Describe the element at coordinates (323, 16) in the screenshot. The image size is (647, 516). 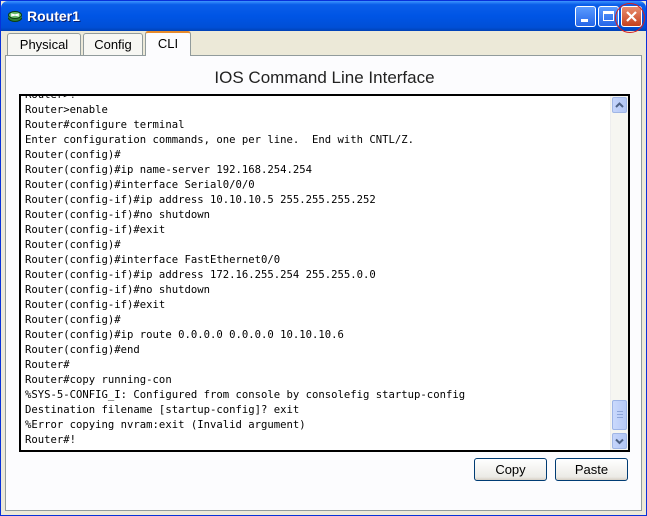
I see `title-bar: Router1` at that location.